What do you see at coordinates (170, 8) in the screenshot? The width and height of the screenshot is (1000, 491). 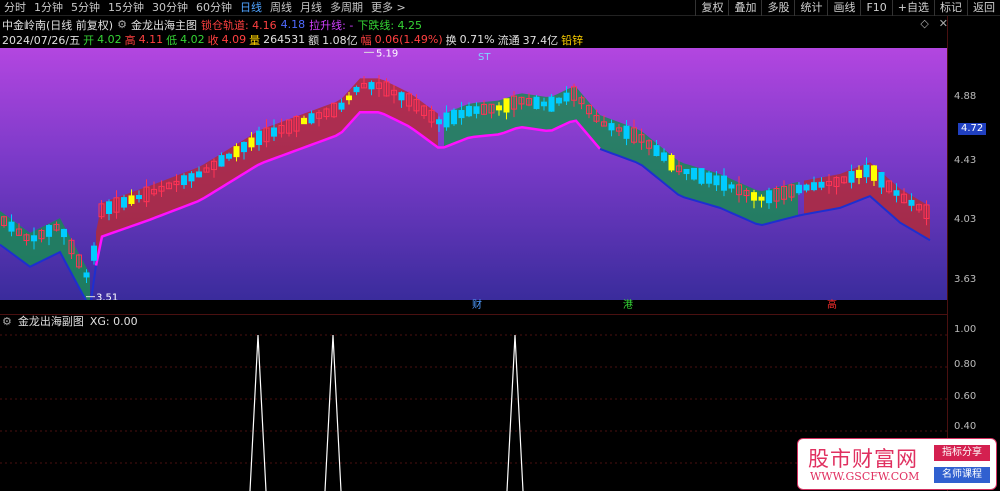 I see `period-tab: 30分钟` at bounding box center [170, 8].